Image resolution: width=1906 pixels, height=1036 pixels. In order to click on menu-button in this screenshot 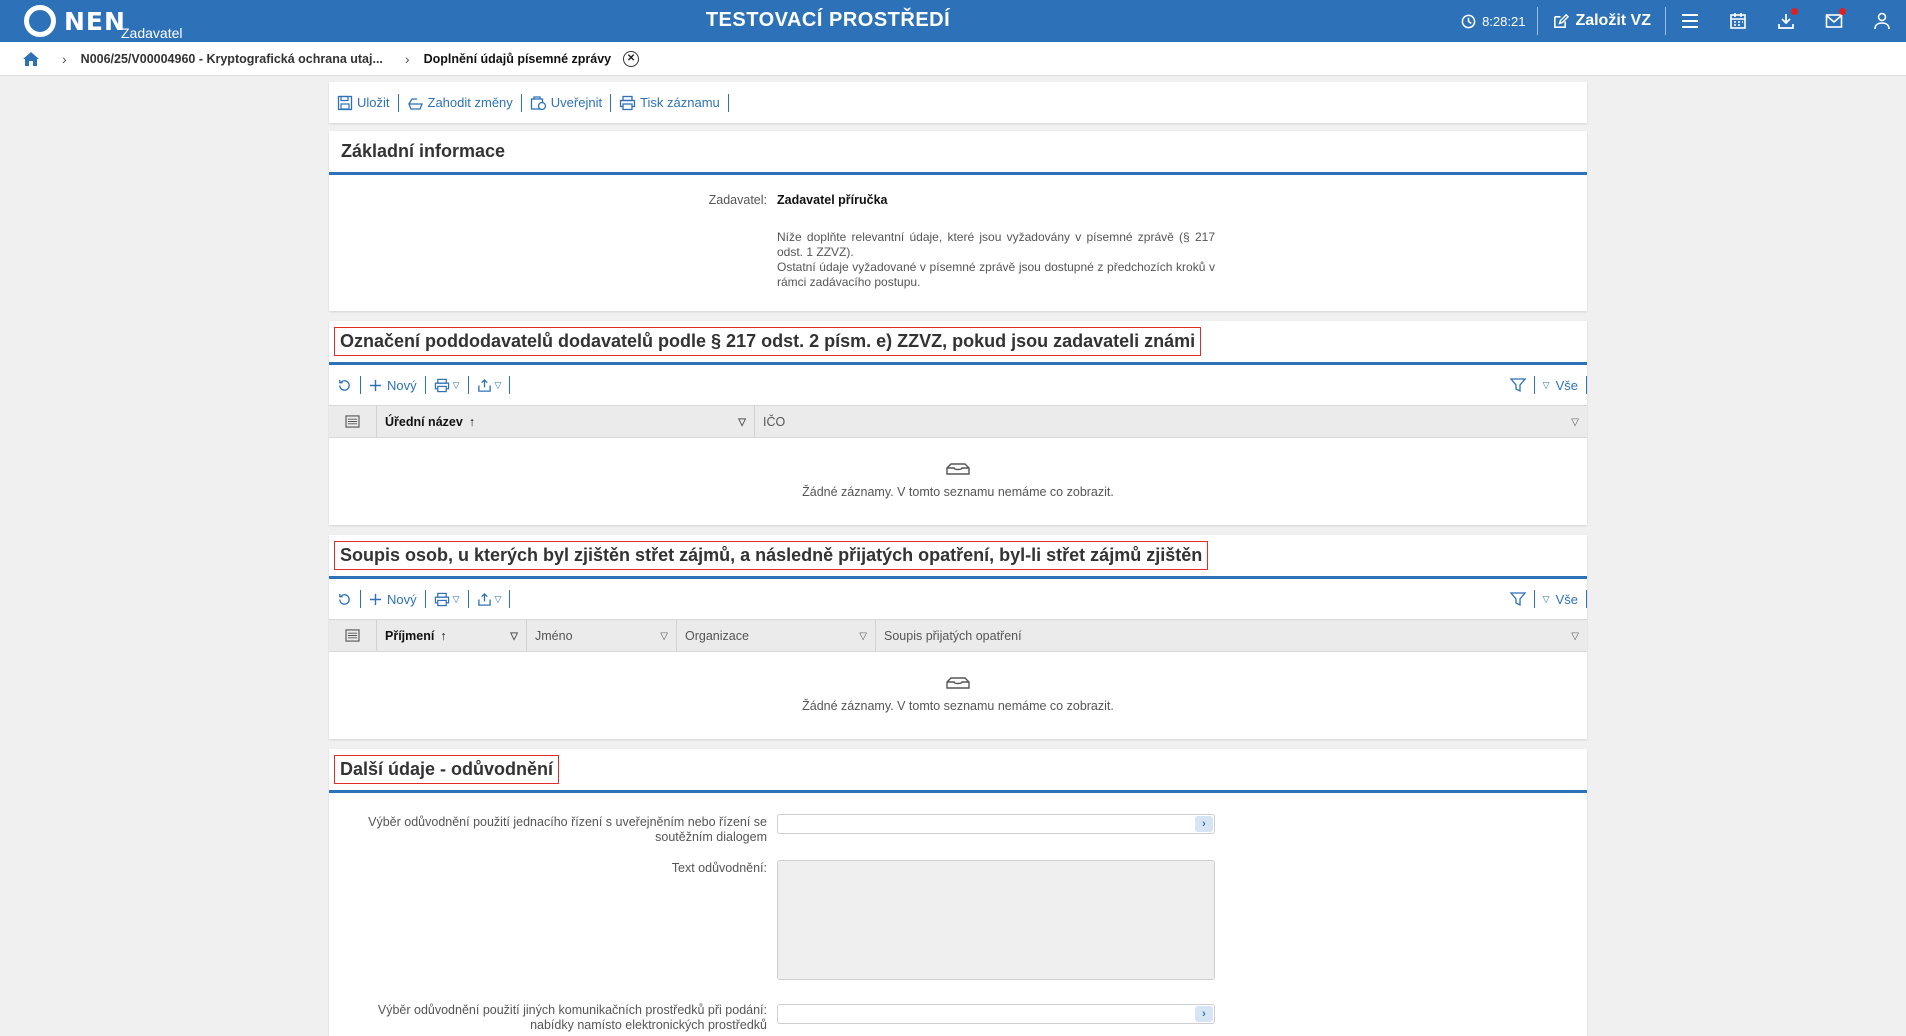, I will do `click(1690, 21)`.